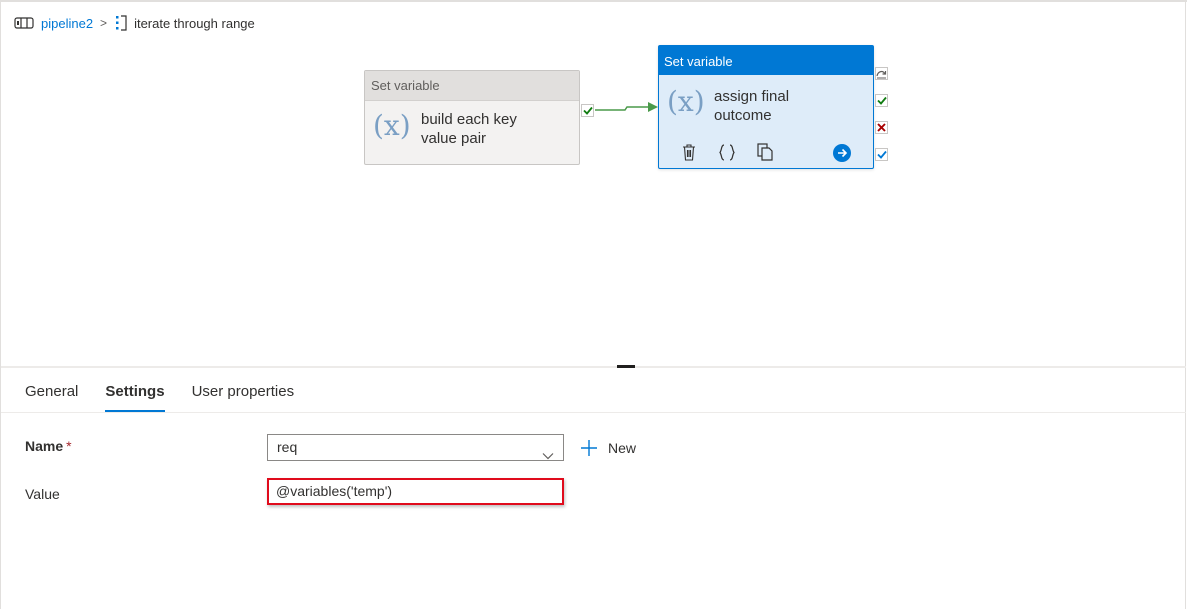 This screenshot has width=1187, height=609. Describe the element at coordinates (287, 447) in the screenshot. I see `name-select-value: req` at that location.